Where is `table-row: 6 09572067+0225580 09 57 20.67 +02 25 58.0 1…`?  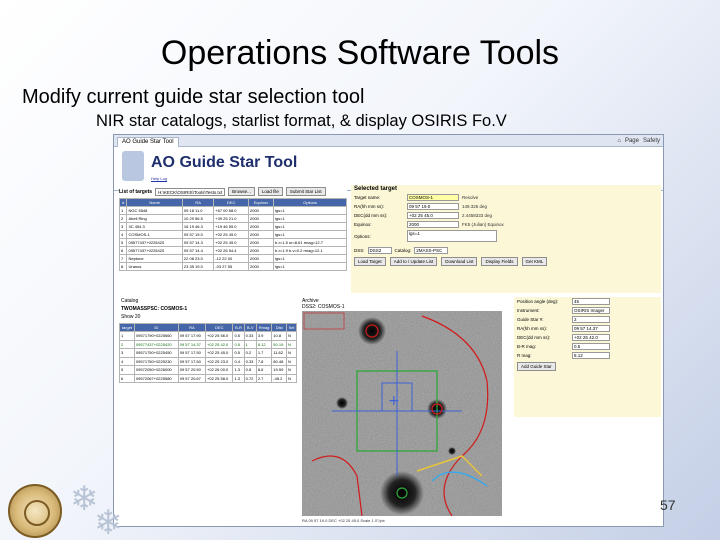 table-row: 6 09572067+0225580 09 57 20.67 +02 25 58.0 1… is located at coordinates (208, 378).